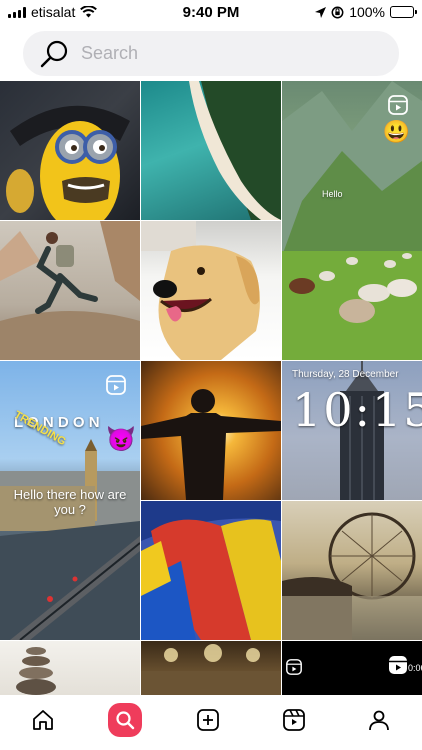 Image resolution: width=422 pixels, height=750 pixels. Describe the element at coordinates (337, 12) in the screenshot. I see `orientation-lock-icon` at that location.